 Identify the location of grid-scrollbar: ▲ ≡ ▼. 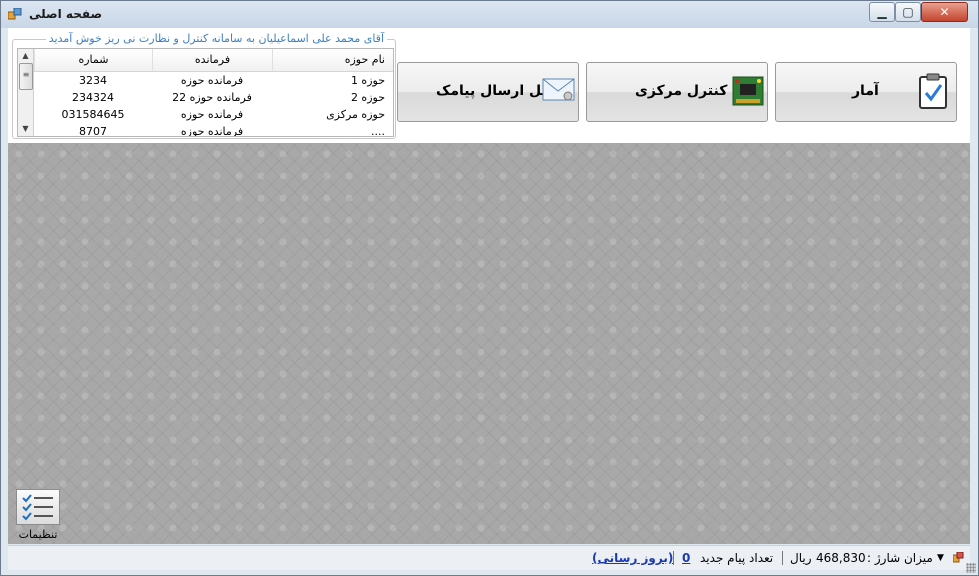
(26, 92).